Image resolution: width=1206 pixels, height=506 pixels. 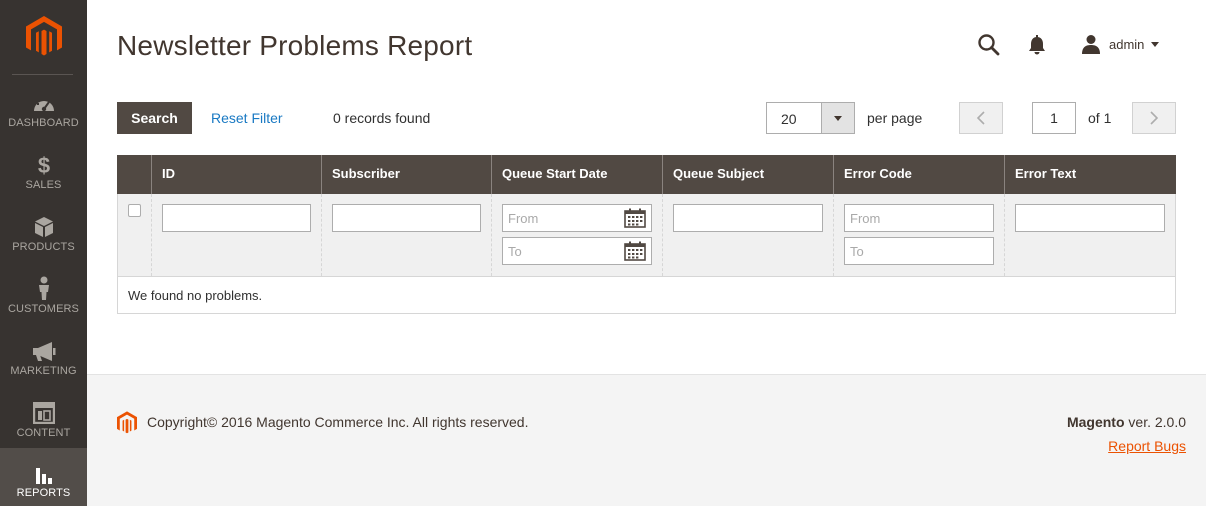 I want to click on global-search-button, so click(x=989, y=45).